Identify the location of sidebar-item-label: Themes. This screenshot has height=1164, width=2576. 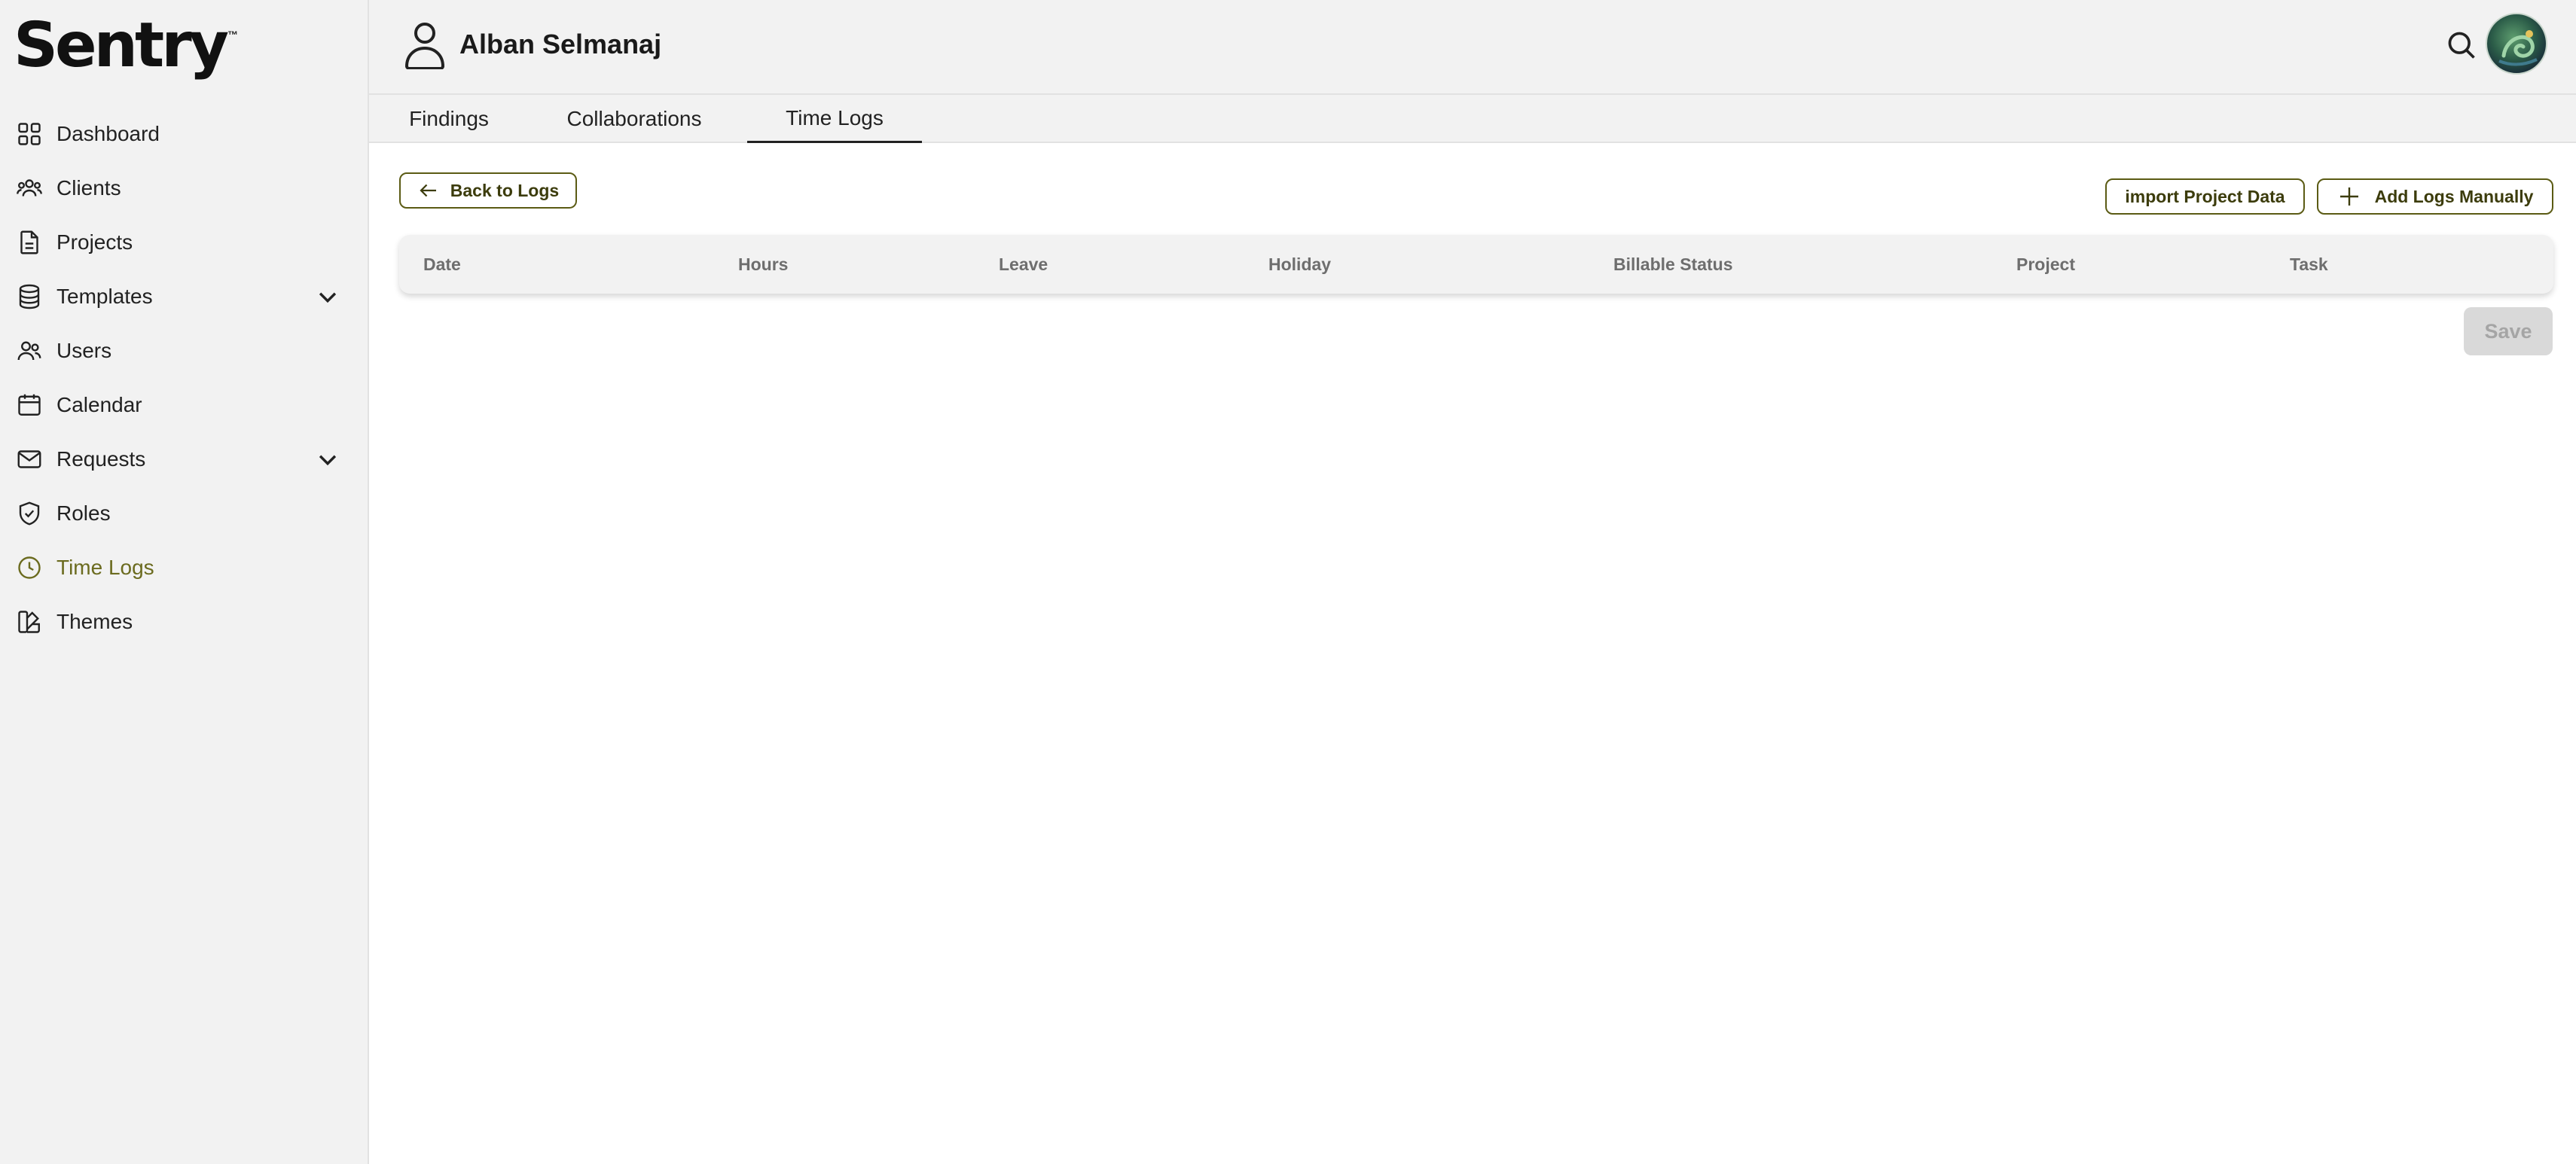
(95, 621).